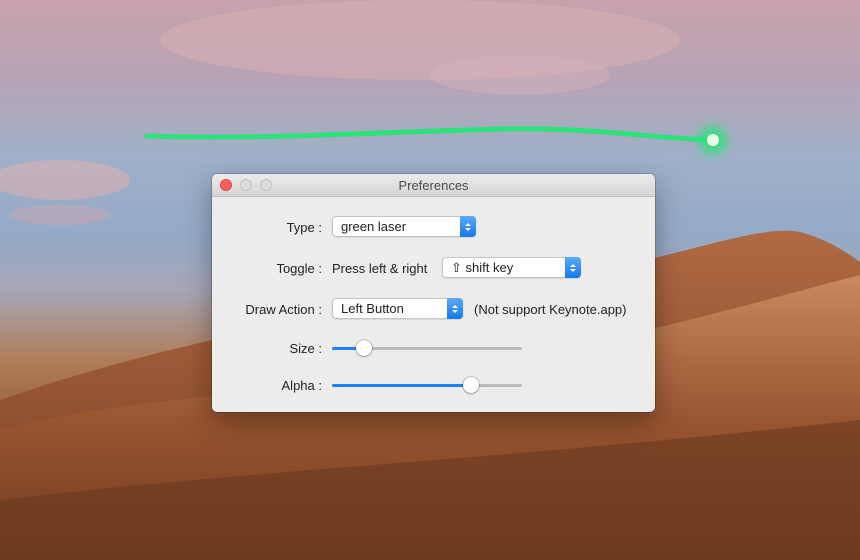 This screenshot has width=860, height=560. What do you see at coordinates (304, 227) in the screenshot?
I see `type-label: Type :` at bounding box center [304, 227].